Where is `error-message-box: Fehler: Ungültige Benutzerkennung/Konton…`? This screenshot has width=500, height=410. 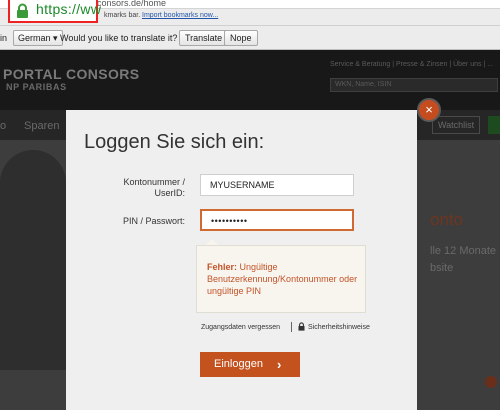
error-message-box: Fehler: Ungültige Benutzerkennung/Konton… is located at coordinates (281, 279).